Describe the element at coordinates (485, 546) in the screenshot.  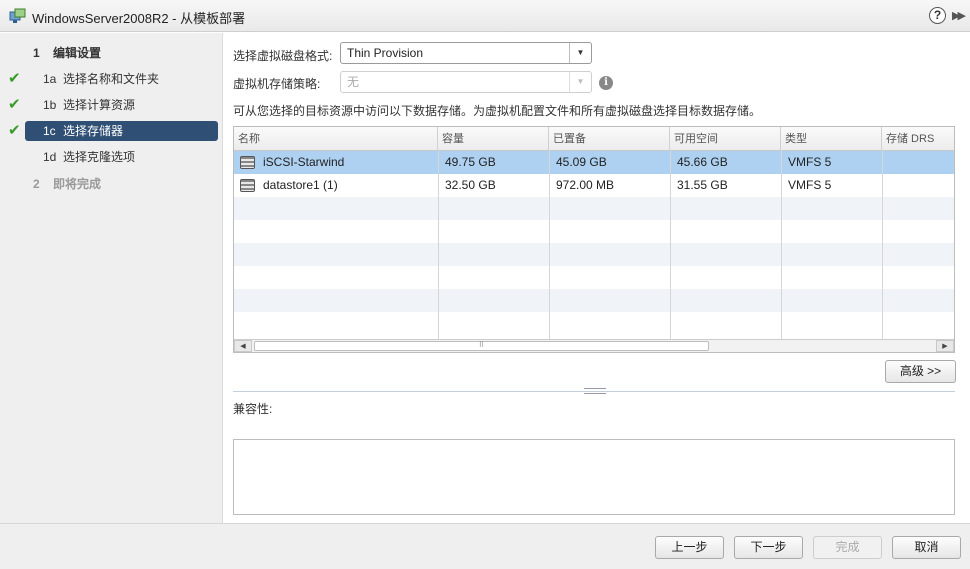
I see `wizard-footer: 上一步 下一步 完成 取消` at that location.